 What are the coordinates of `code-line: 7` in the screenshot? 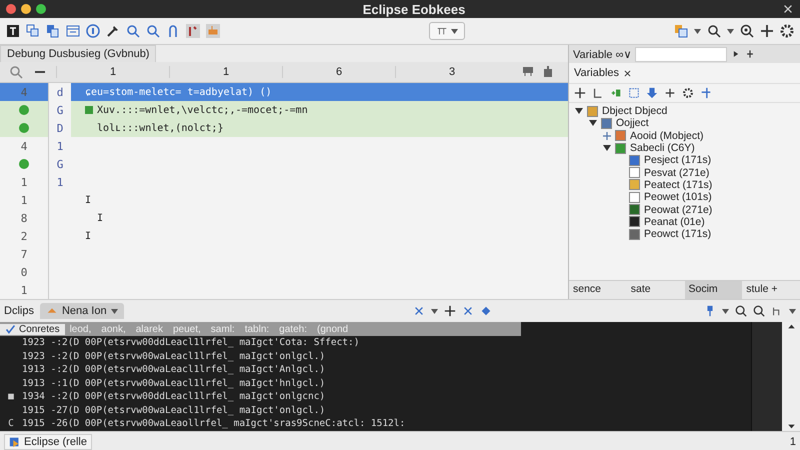 It's located at (284, 254).